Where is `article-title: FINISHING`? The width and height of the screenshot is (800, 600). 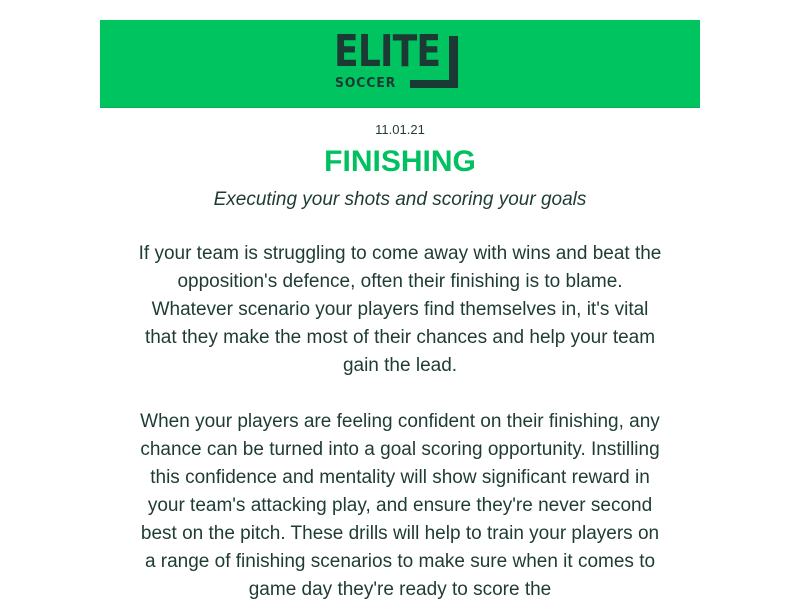 article-title: FINISHING is located at coordinates (400, 161).